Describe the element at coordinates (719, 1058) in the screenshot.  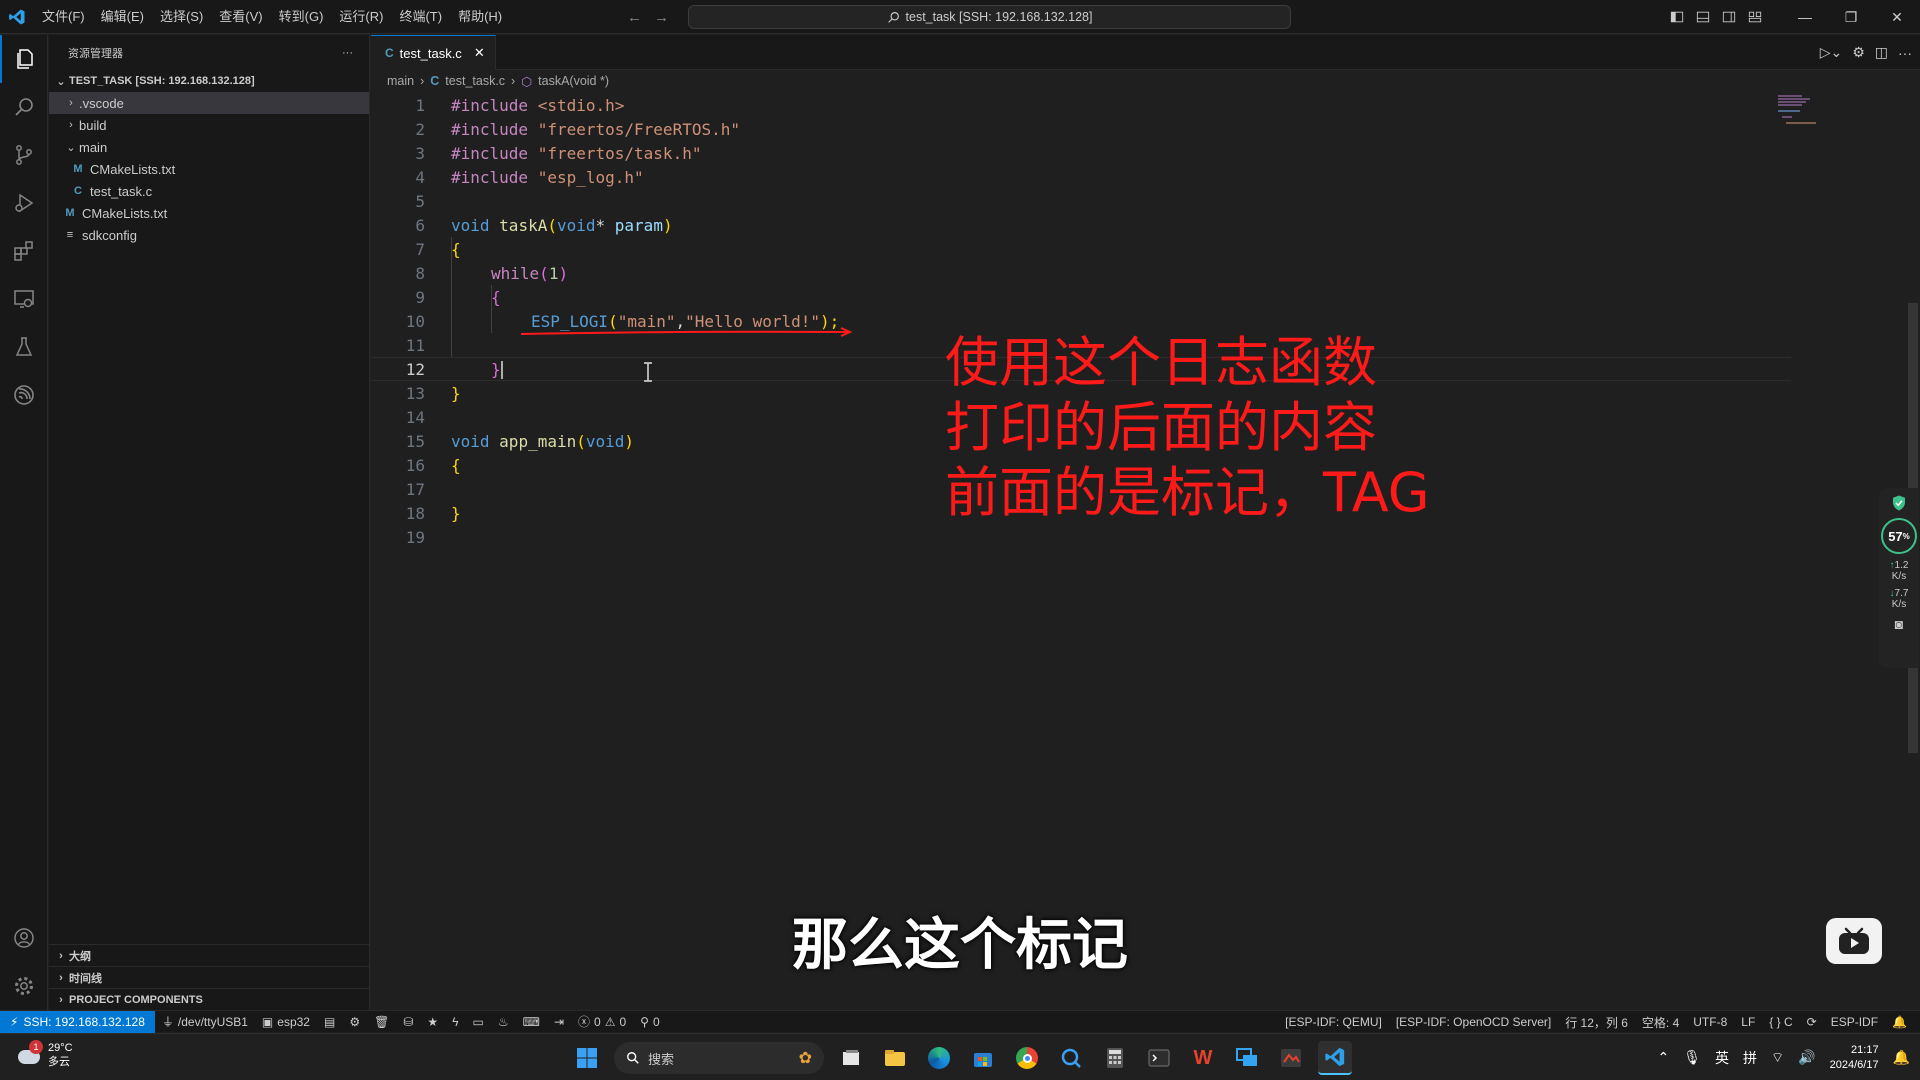
I see `taskbar-search: 搜索 ✿` at that location.